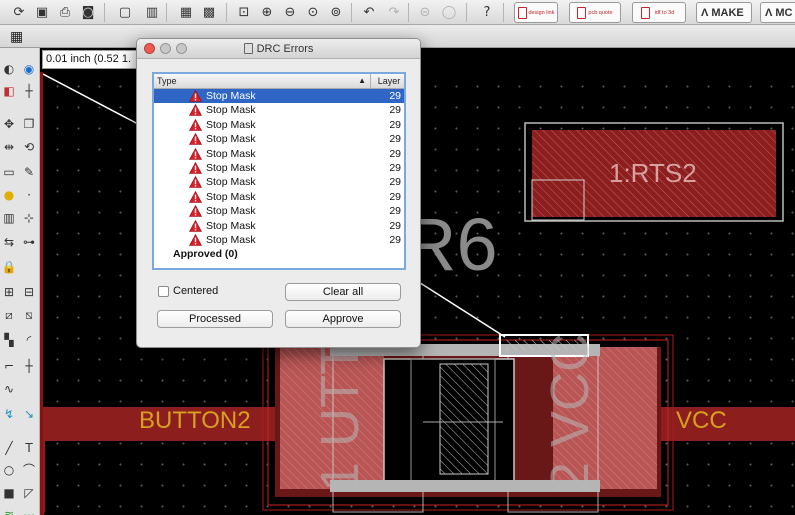 The height and width of the screenshot is (515, 795). I want to click on stop-icon: ⊝, so click(425, 12).